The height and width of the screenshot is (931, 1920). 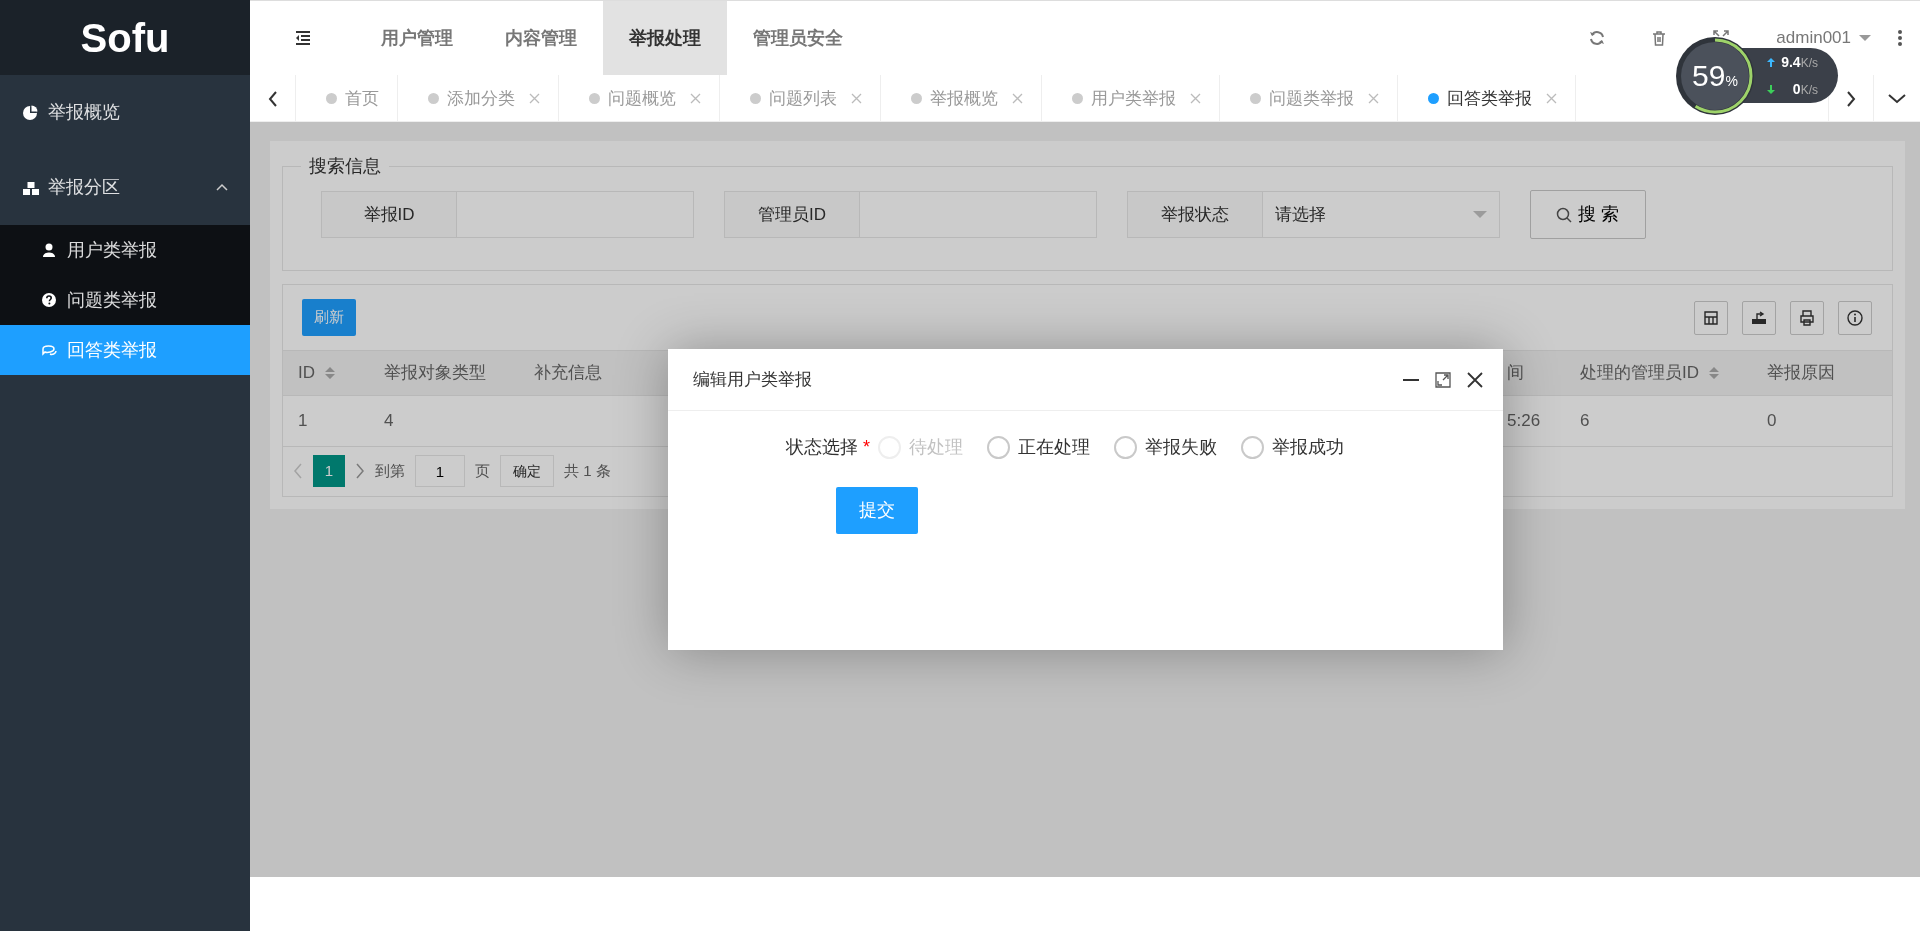 What do you see at coordinates (390, 470) in the screenshot?
I see `pager-label: 到第` at bounding box center [390, 470].